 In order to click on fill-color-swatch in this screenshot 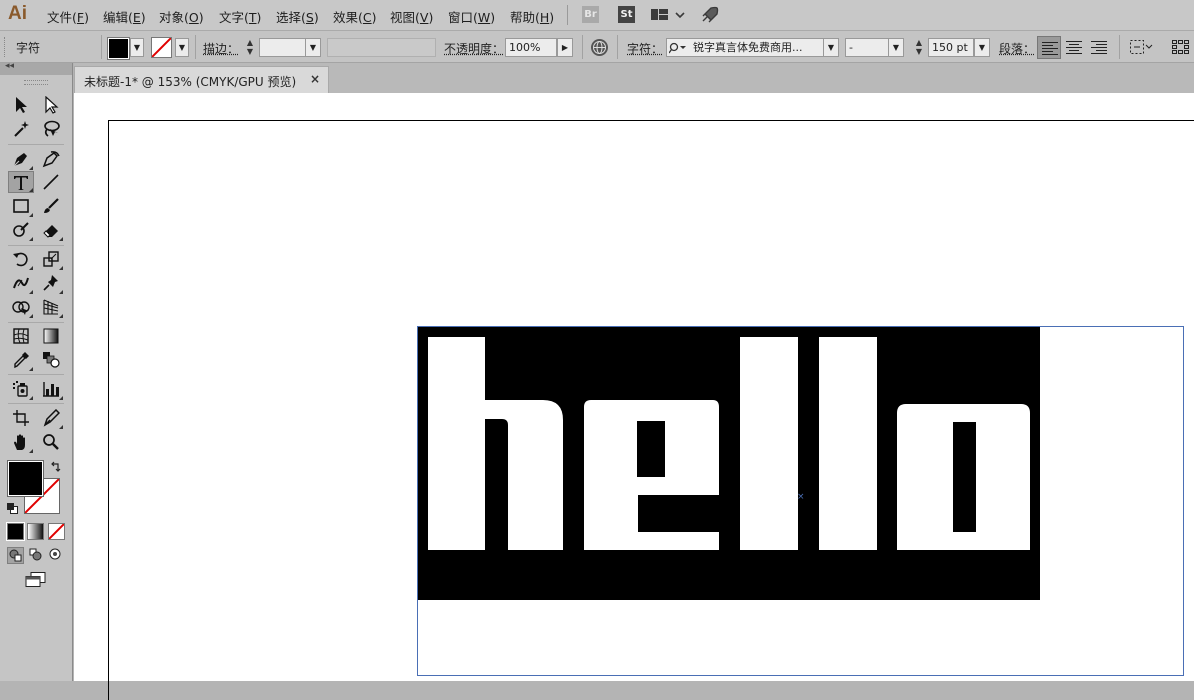, I will do `click(118, 48)`.